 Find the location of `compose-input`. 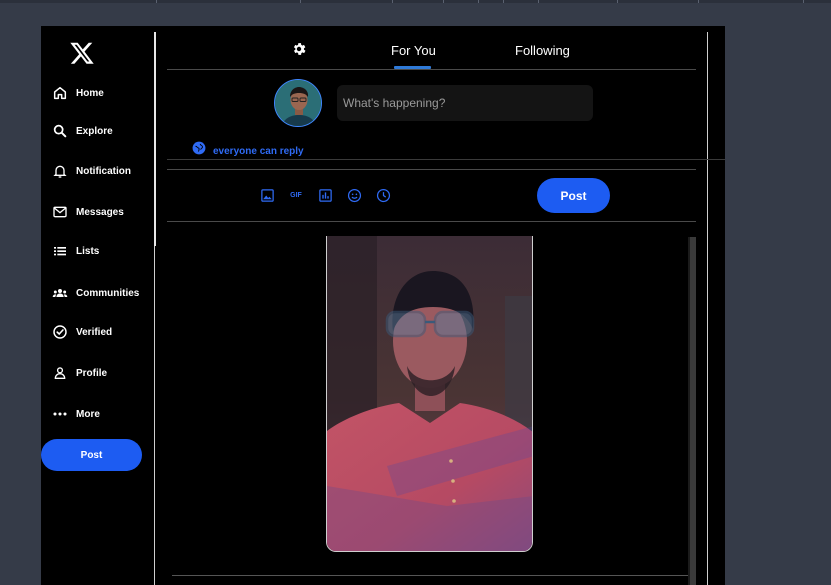

compose-input is located at coordinates (465, 103).